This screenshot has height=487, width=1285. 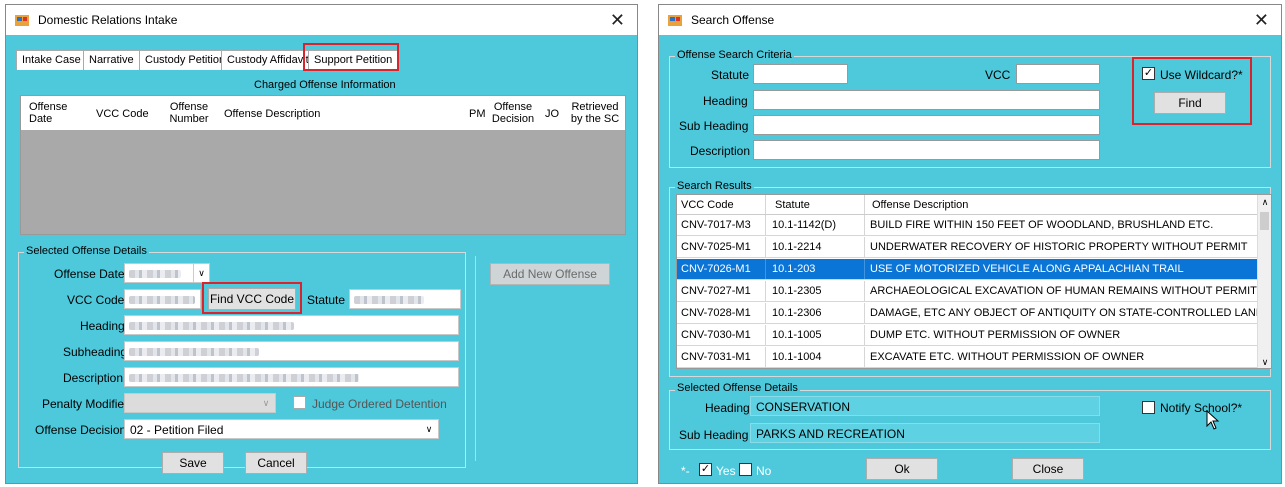 What do you see at coordinates (727, 408) in the screenshot?
I see `selected-heading-label: Heading` at bounding box center [727, 408].